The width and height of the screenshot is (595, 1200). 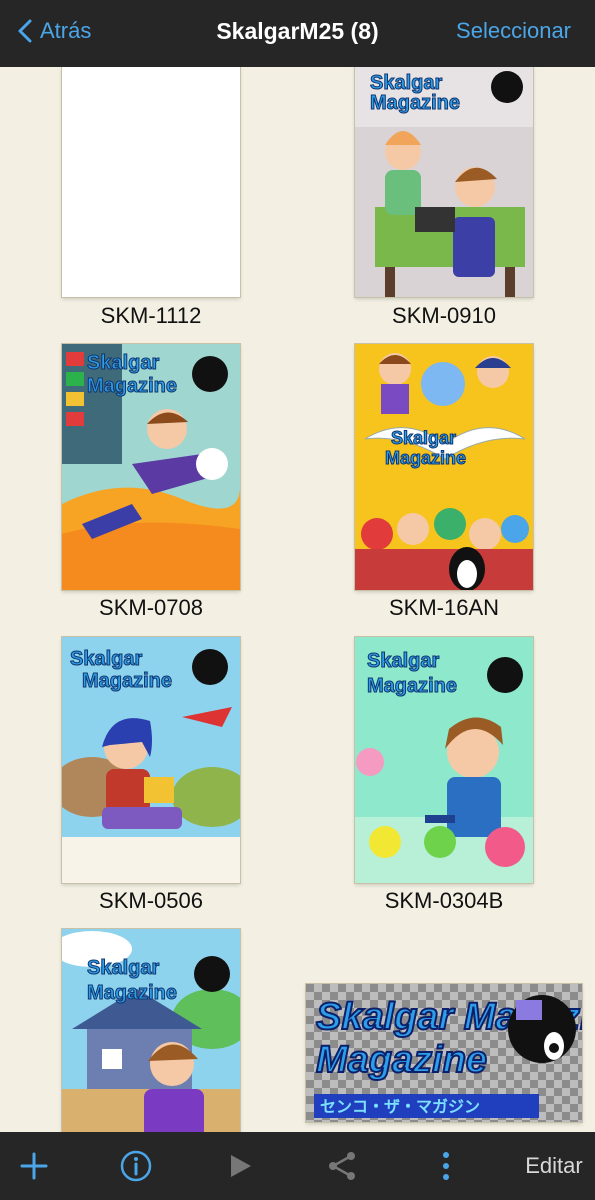 I want to click on cover-label: SKM-0506, so click(x=151, y=900).